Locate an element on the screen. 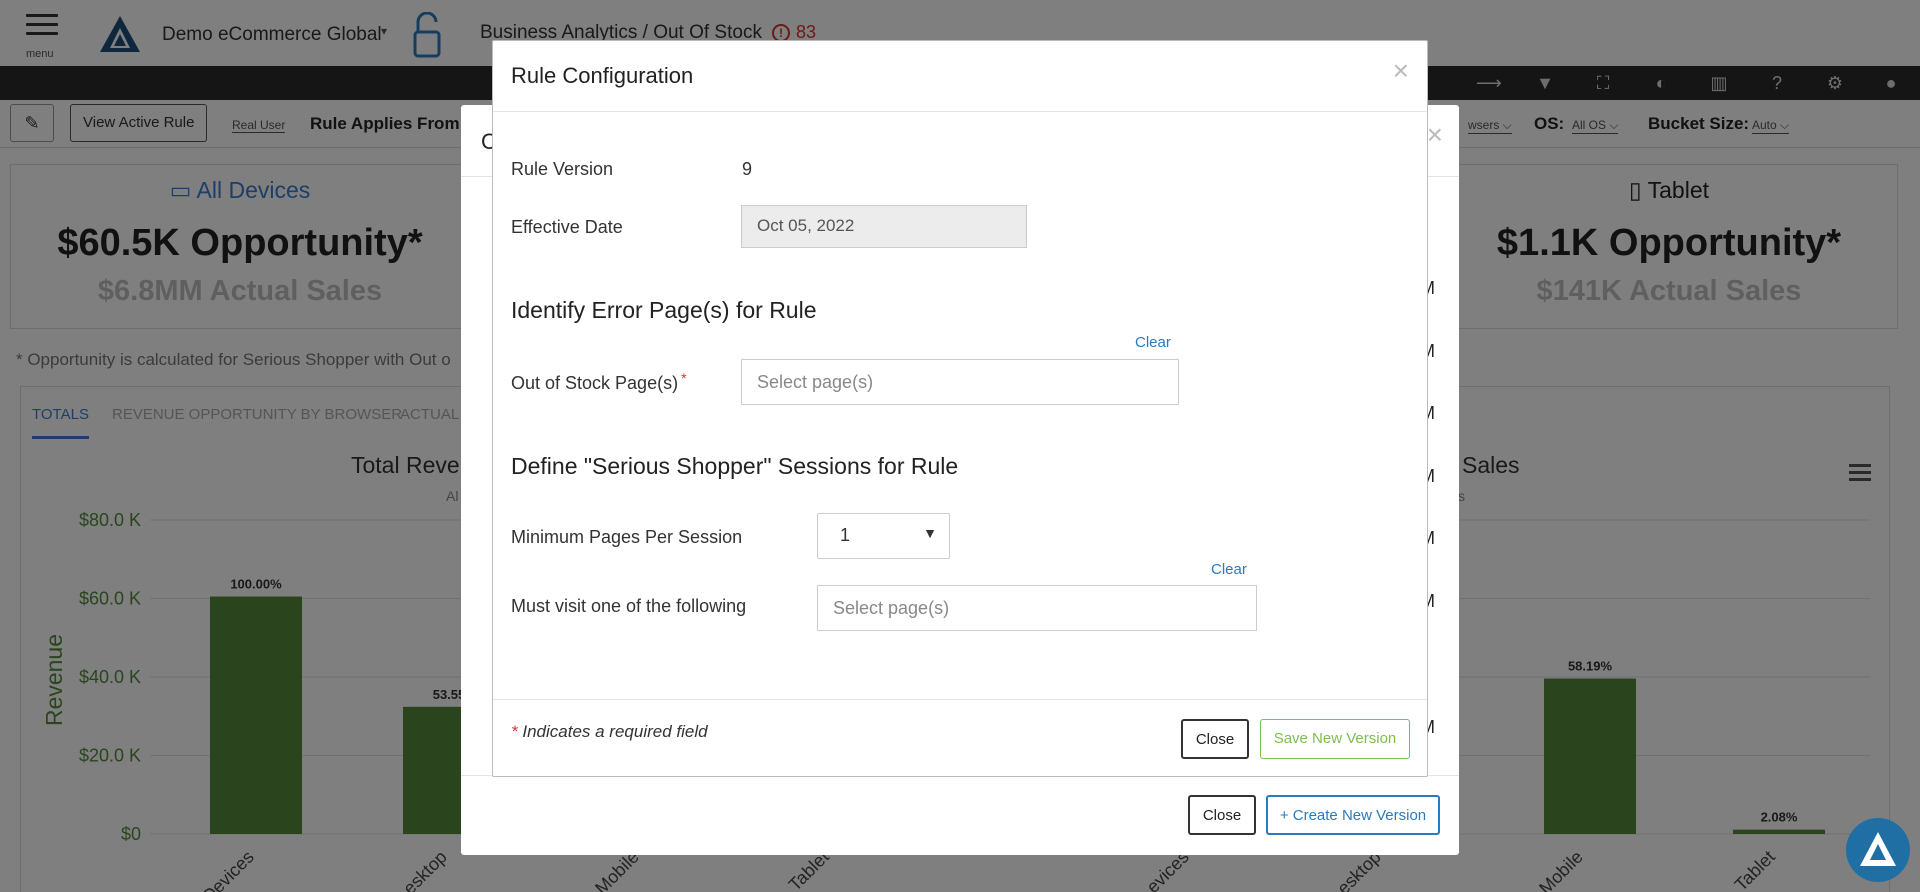 The image size is (1920, 892). create-new-version-button: + Create New Version is located at coordinates (1353, 815).